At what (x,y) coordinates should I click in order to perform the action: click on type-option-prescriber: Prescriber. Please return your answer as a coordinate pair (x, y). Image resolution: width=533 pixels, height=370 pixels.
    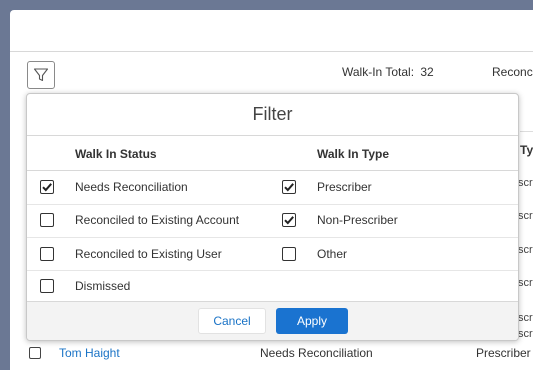
    Looking at the image, I should click on (327, 187).